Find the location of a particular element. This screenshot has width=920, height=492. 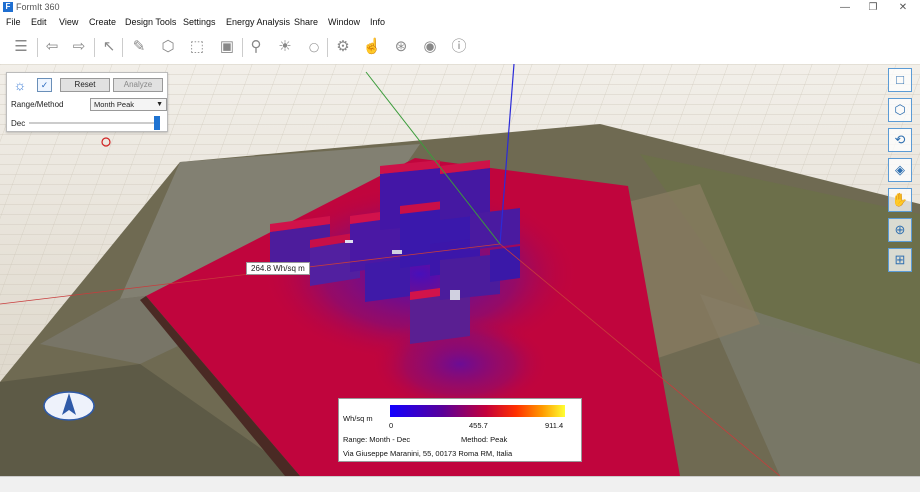

zoom-extents-icon: □ is located at coordinates (900, 80).